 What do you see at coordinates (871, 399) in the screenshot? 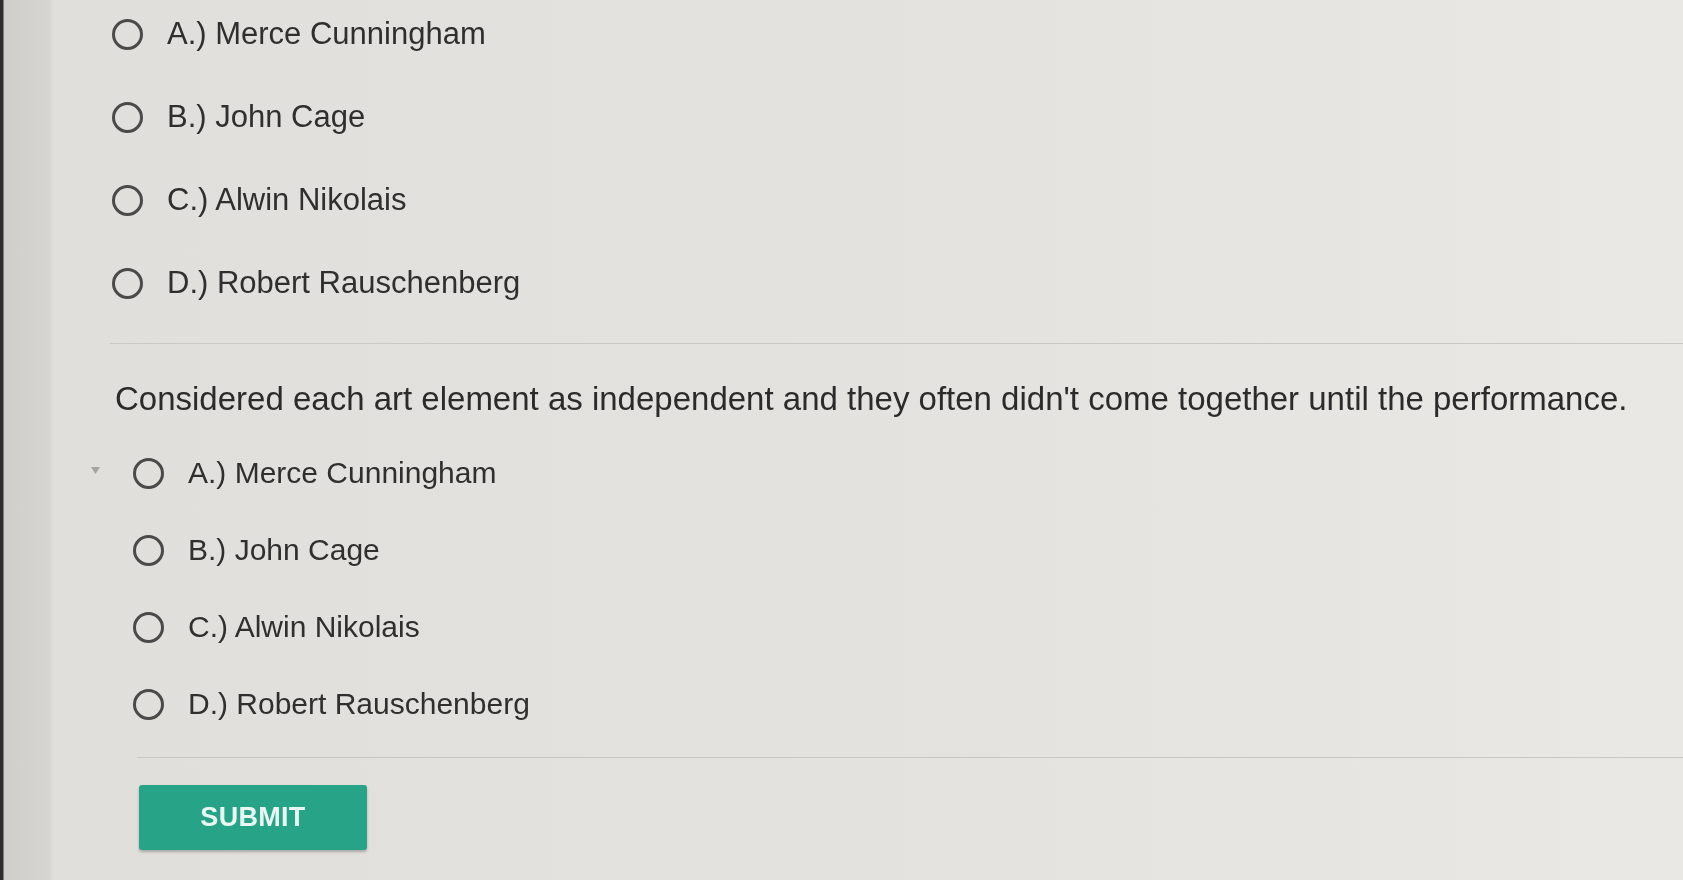
I see `question-text: Considered each art element as independent and they often didn't come together until the performance.` at bounding box center [871, 399].